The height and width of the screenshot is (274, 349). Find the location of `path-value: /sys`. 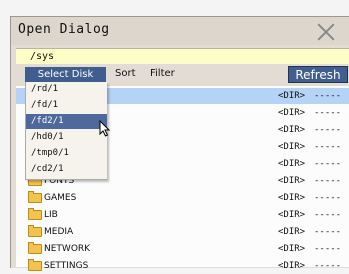

path-value: /sys is located at coordinates (42, 56).